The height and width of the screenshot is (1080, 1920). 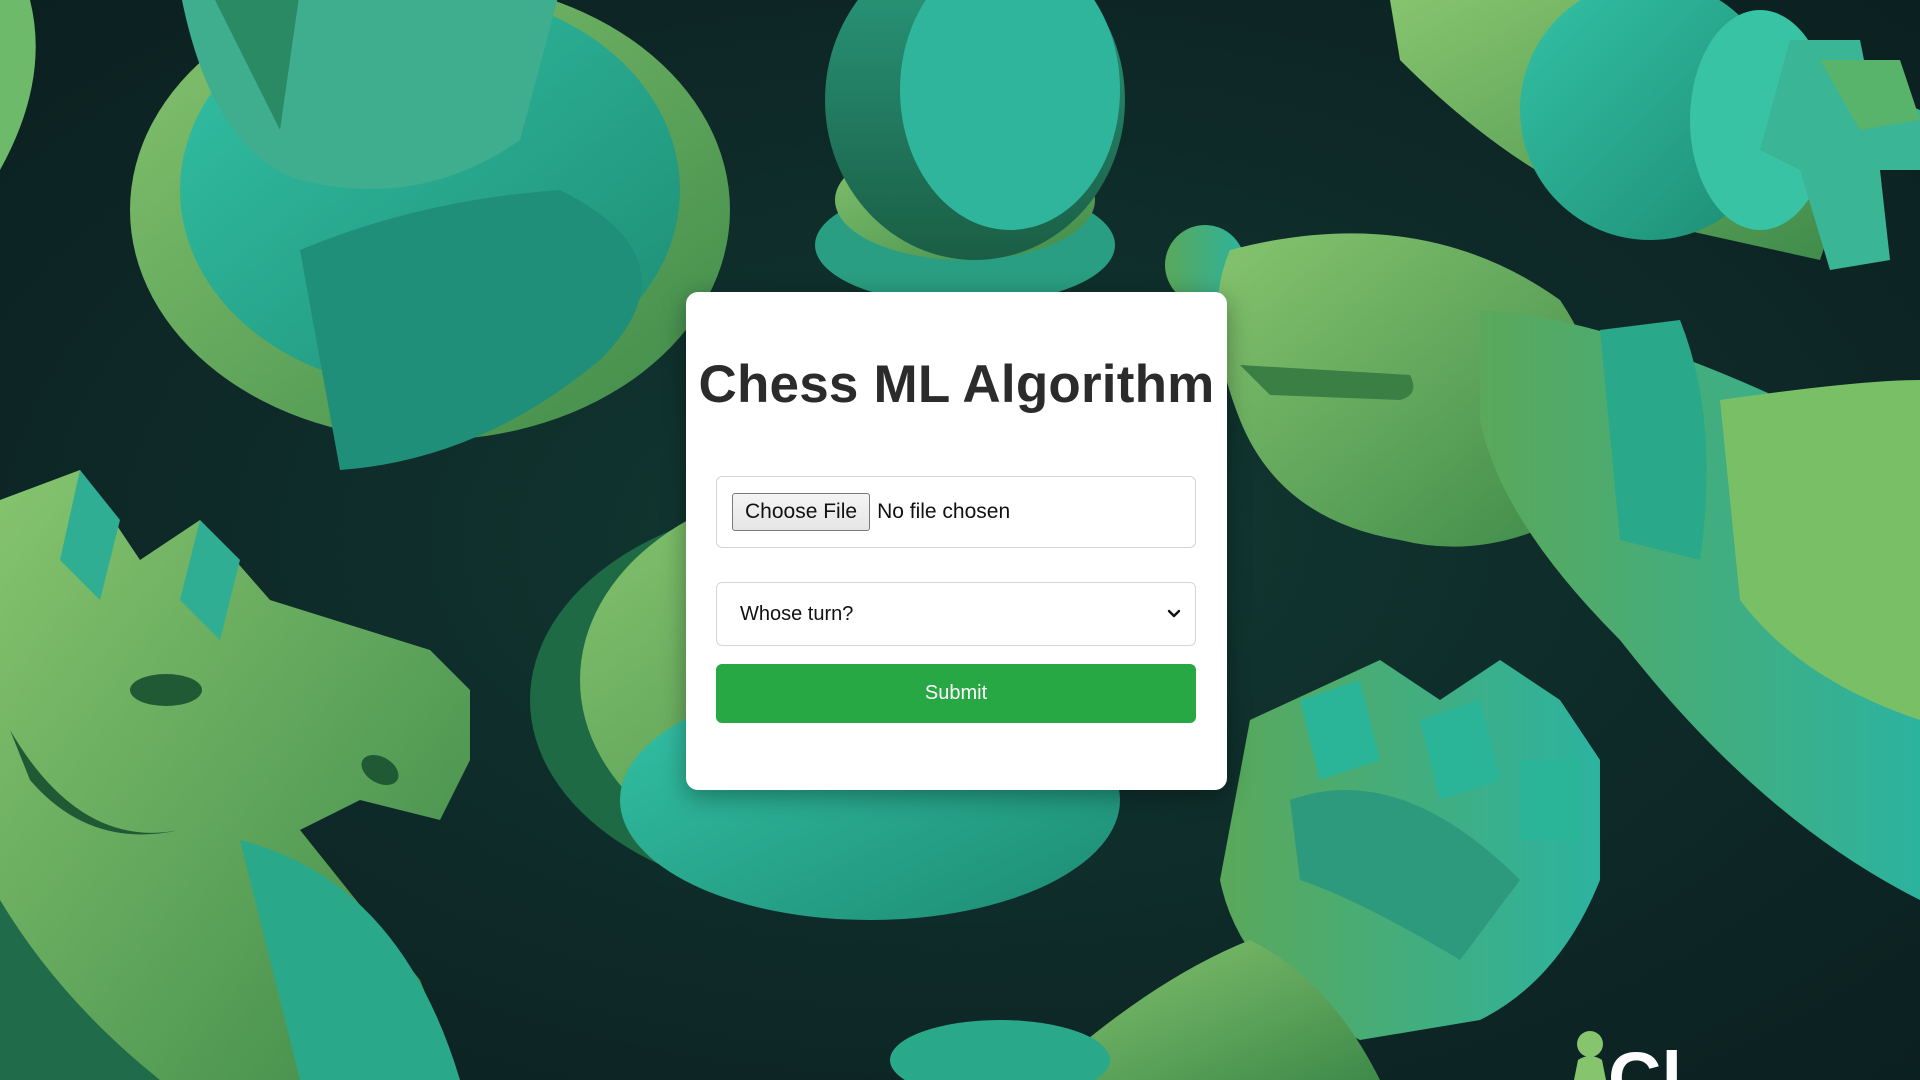 I want to click on turn-select: Whose turn?, so click(x=956, y=614).